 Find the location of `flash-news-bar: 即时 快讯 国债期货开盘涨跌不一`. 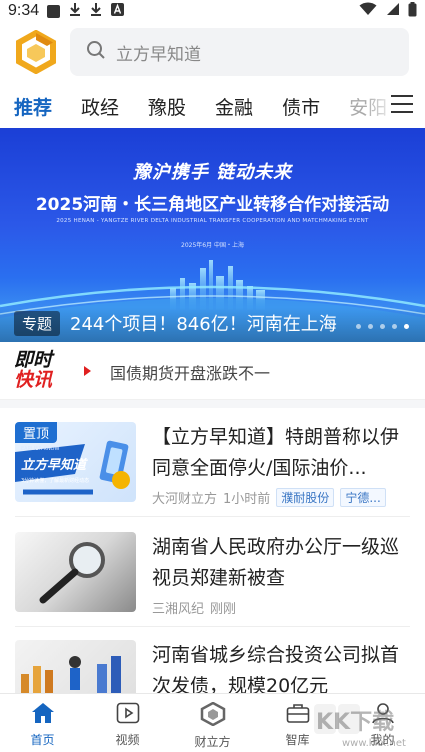

flash-news-bar: 即时 快讯 国债期货开盘涨跌不一 is located at coordinates (212, 371).